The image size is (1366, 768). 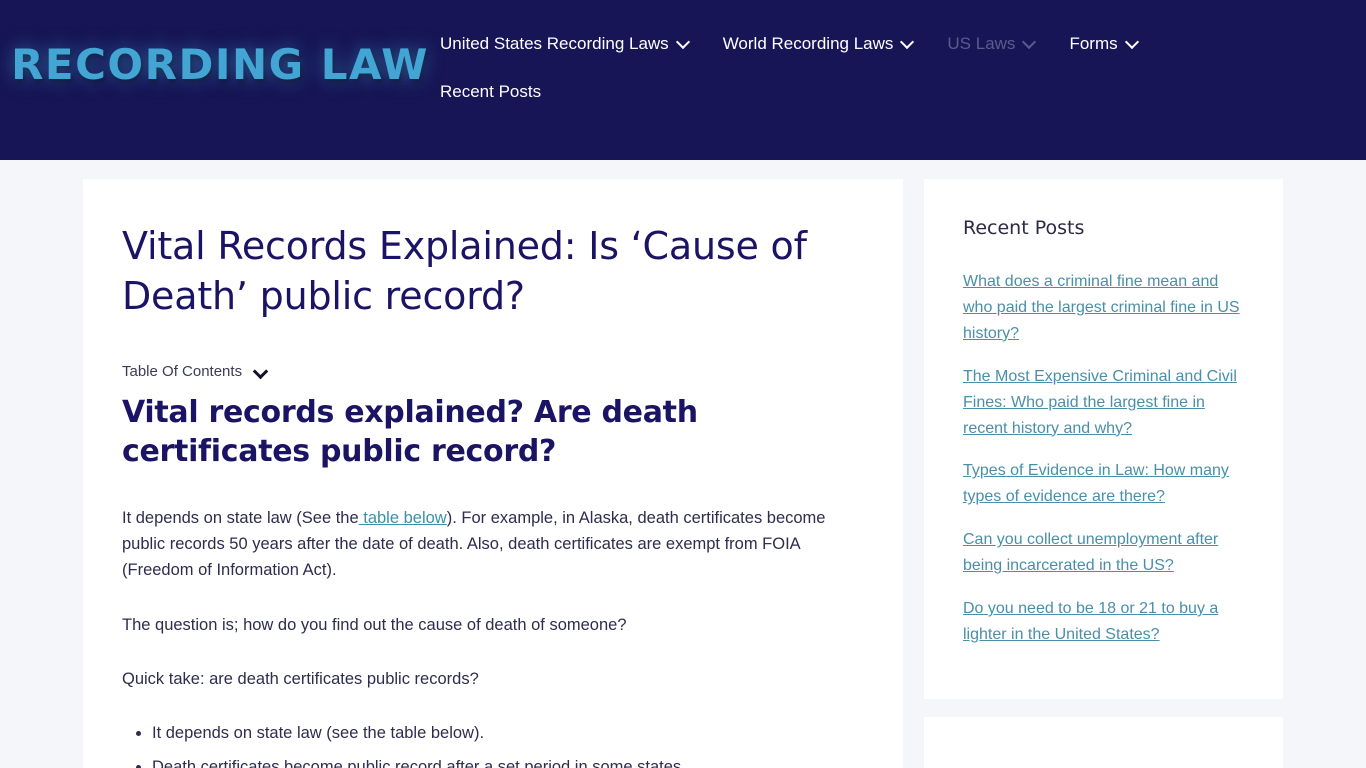 What do you see at coordinates (1120, 44) in the screenshot?
I see `nav-item-forms: Forms` at bounding box center [1120, 44].